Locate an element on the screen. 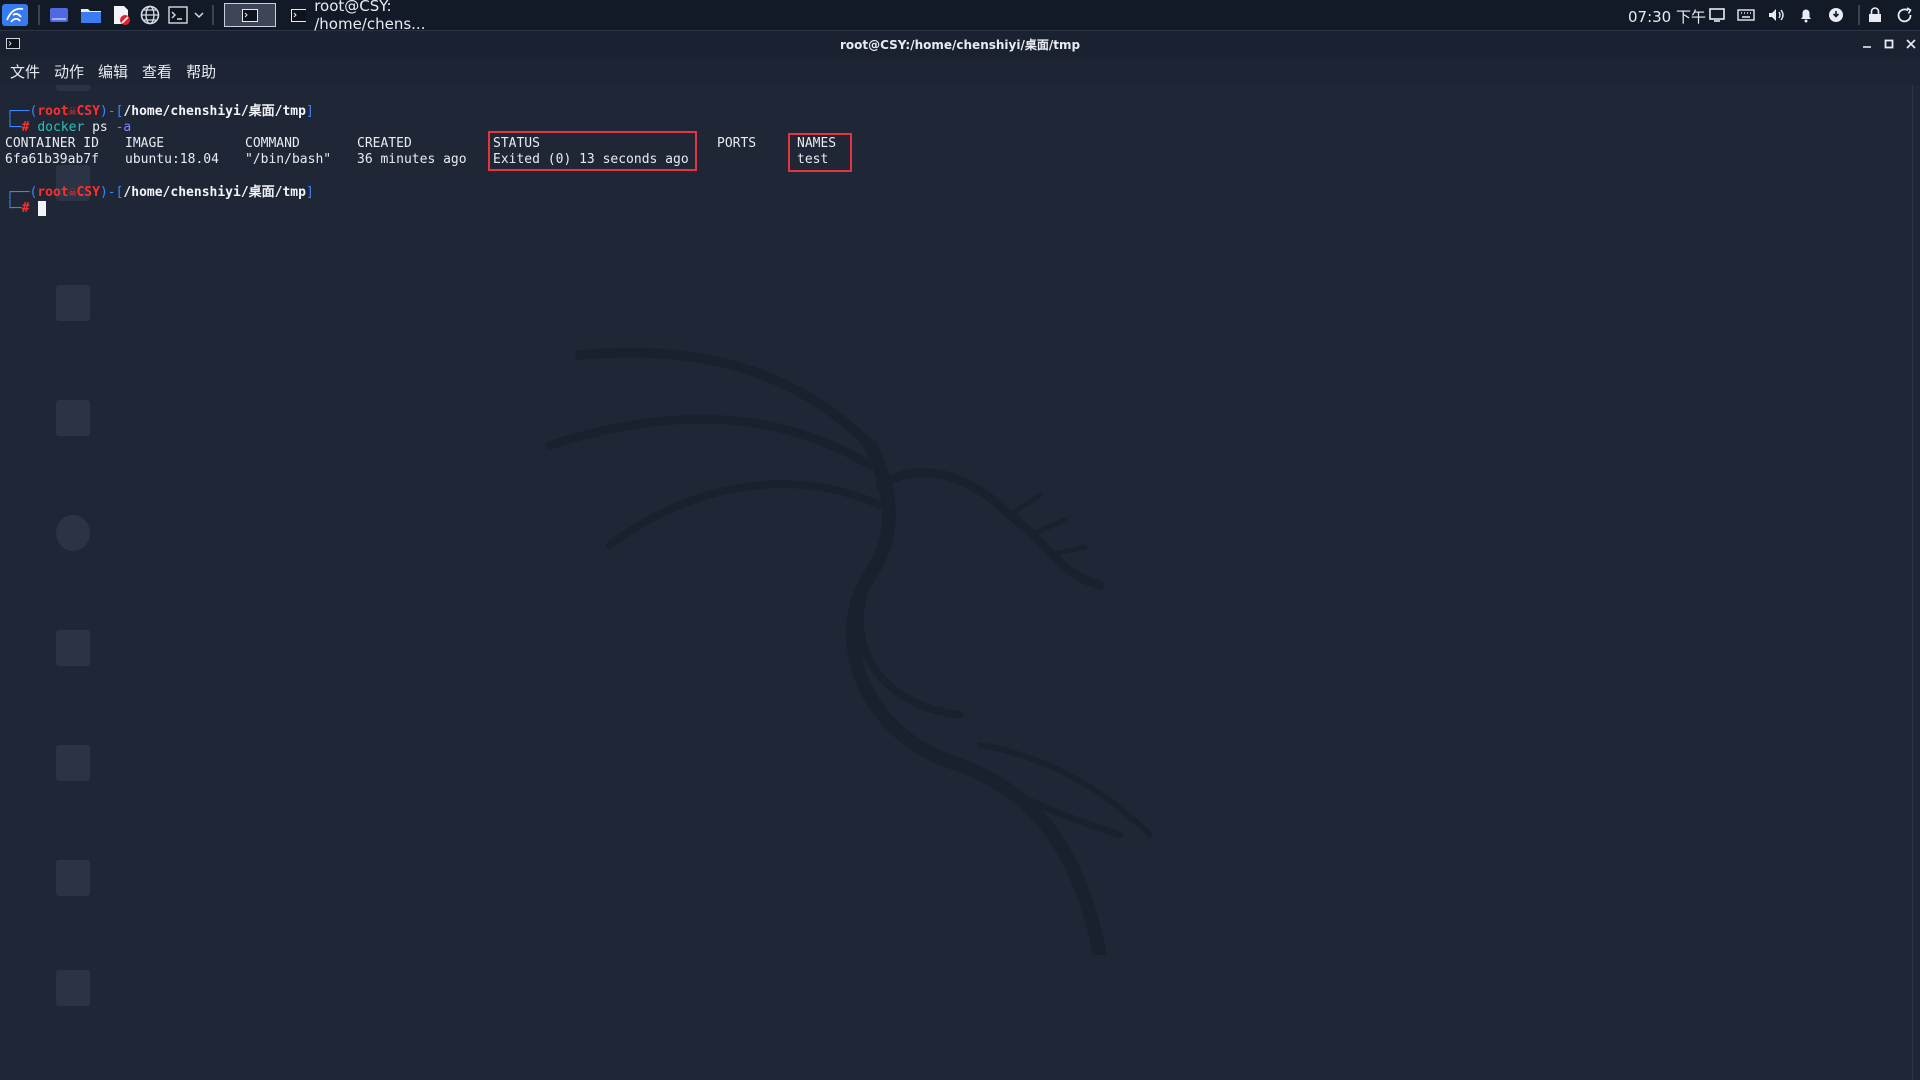  col-header-ports: PORTS is located at coordinates (737, 143).